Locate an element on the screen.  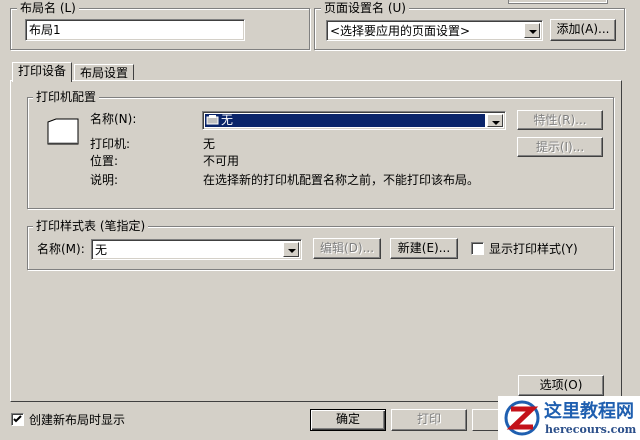
ok-button-label: 确定 is located at coordinates (347, 419).